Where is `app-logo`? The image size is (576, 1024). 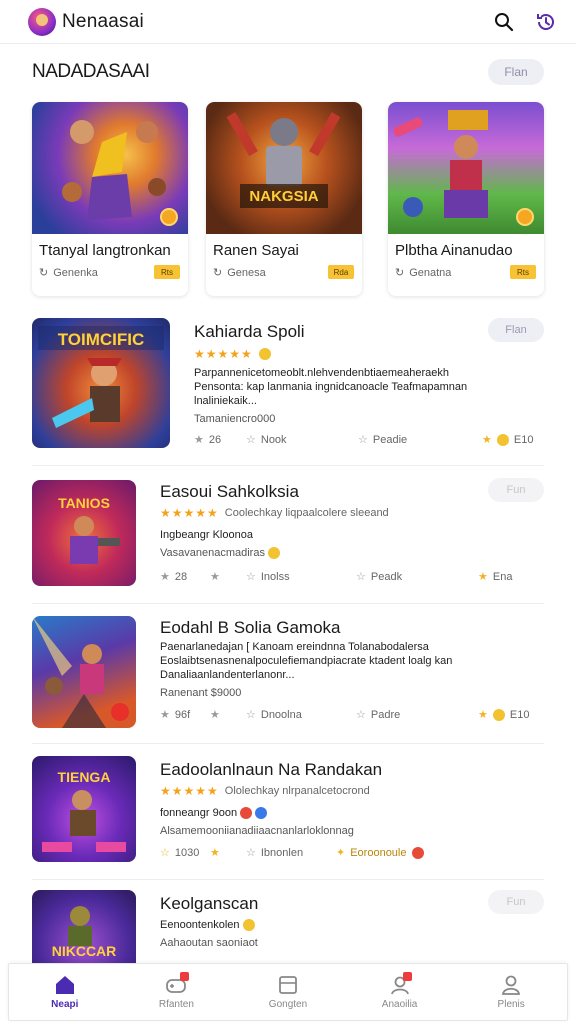 app-logo is located at coordinates (42, 21).